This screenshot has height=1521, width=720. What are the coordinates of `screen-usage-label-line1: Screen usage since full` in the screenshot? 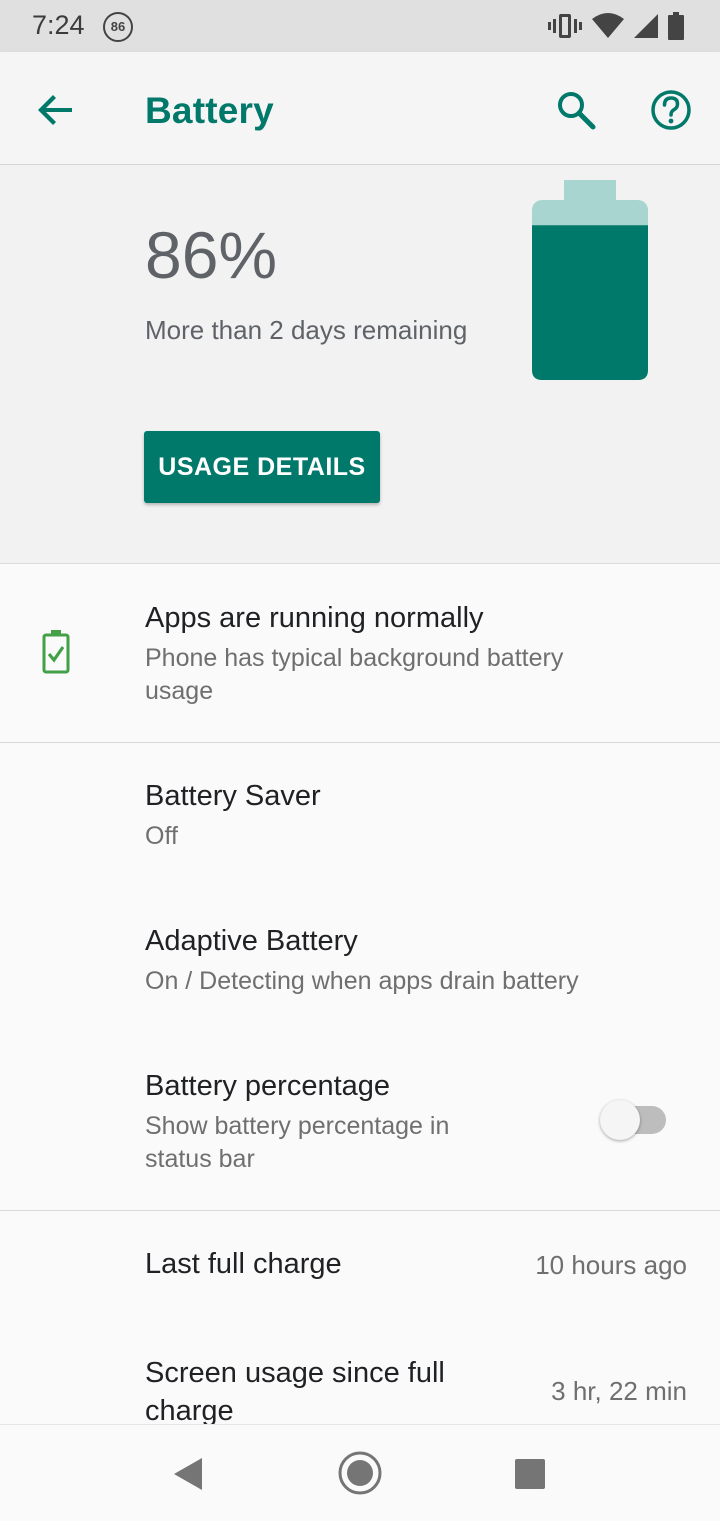 It's located at (295, 1373).